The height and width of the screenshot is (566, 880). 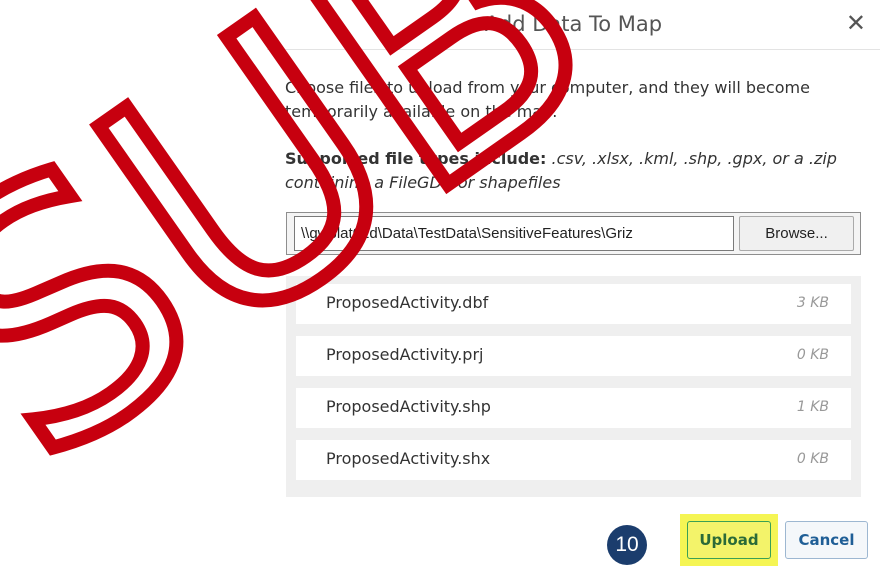 What do you see at coordinates (627, 545) in the screenshot?
I see `step-number-badge: 10` at bounding box center [627, 545].